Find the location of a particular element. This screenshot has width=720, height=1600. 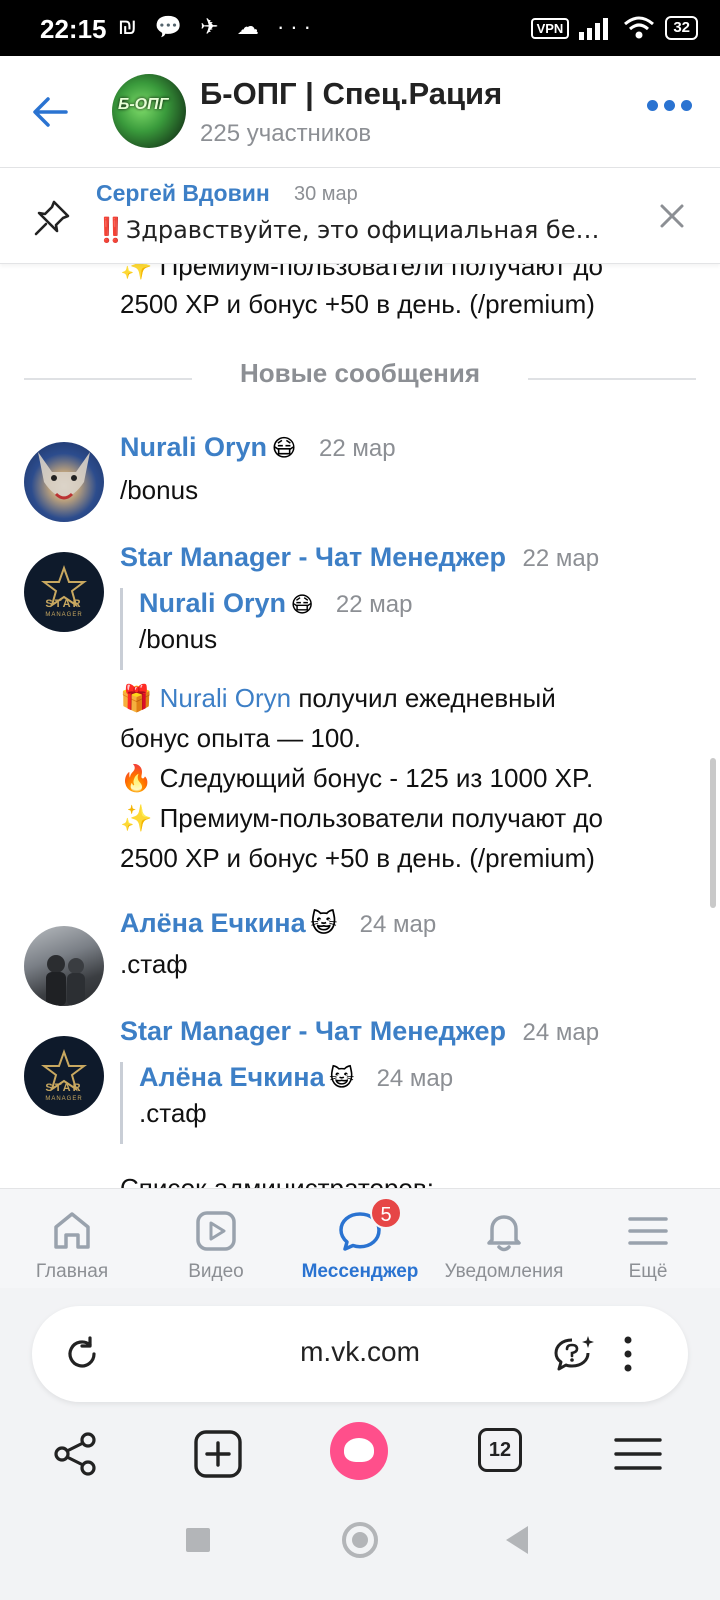

new-tab-icon is located at coordinates (218, 1454).